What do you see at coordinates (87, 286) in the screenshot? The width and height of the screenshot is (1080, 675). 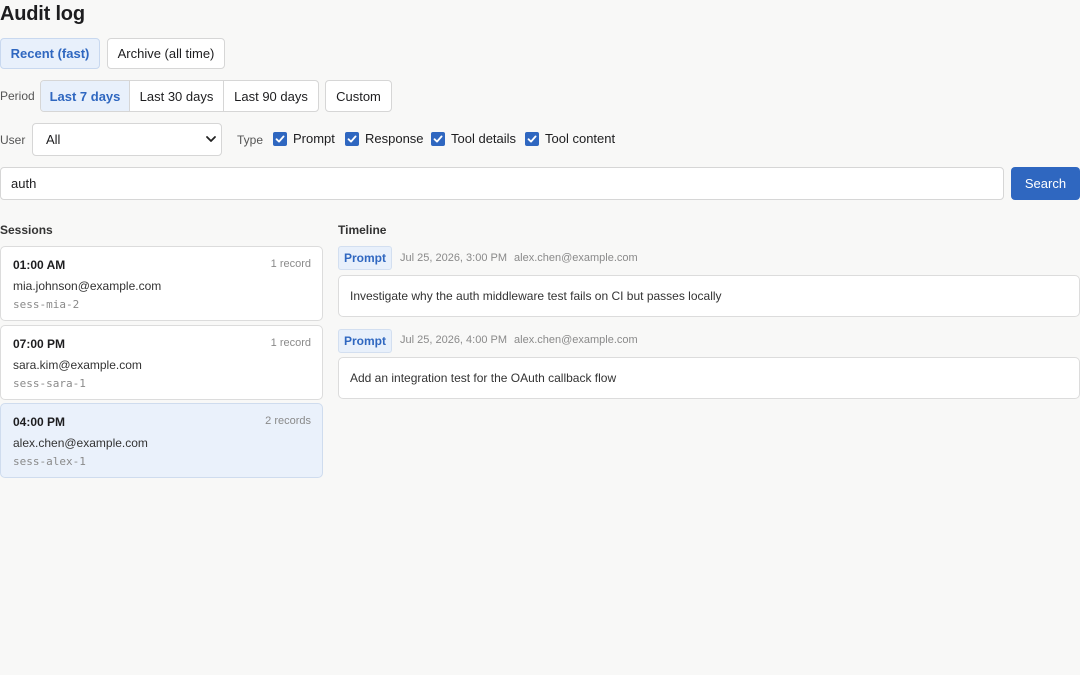 I see `session-user: mia.johnson@example.com` at bounding box center [87, 286].